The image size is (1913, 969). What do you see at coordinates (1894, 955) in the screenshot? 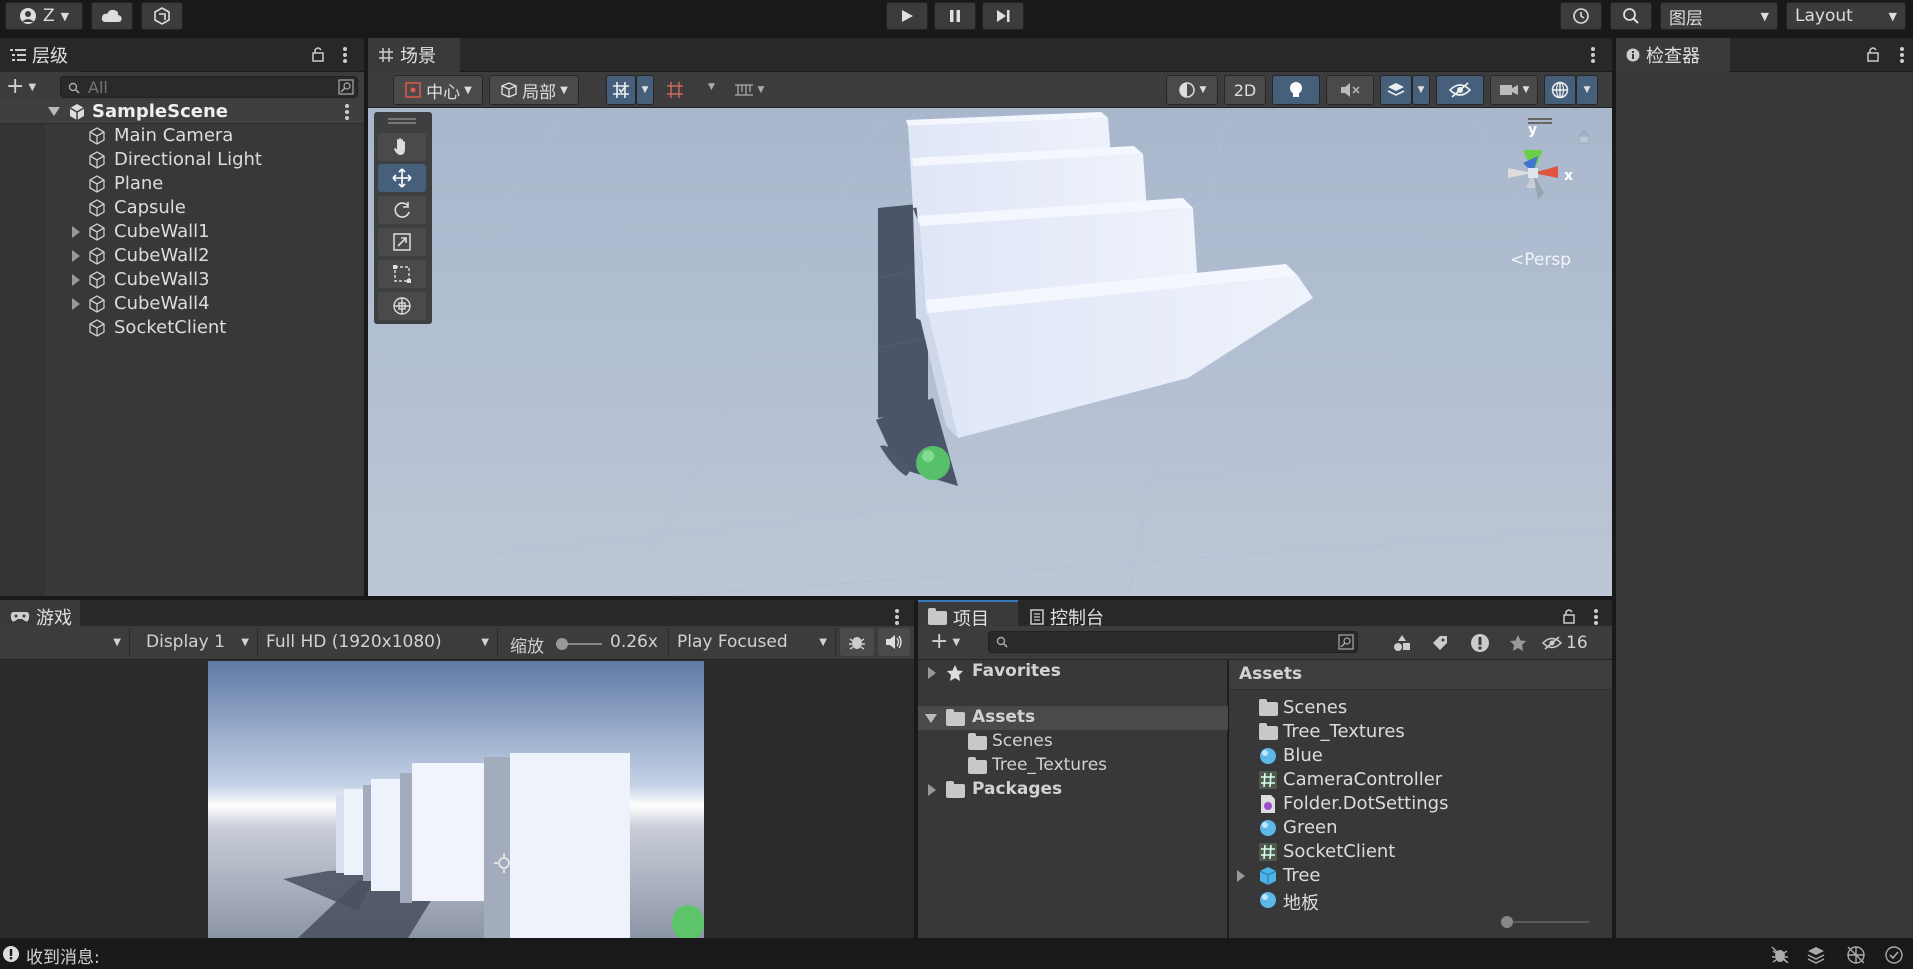
I see `progress-check-icon` at bounding box center [1894, 955].